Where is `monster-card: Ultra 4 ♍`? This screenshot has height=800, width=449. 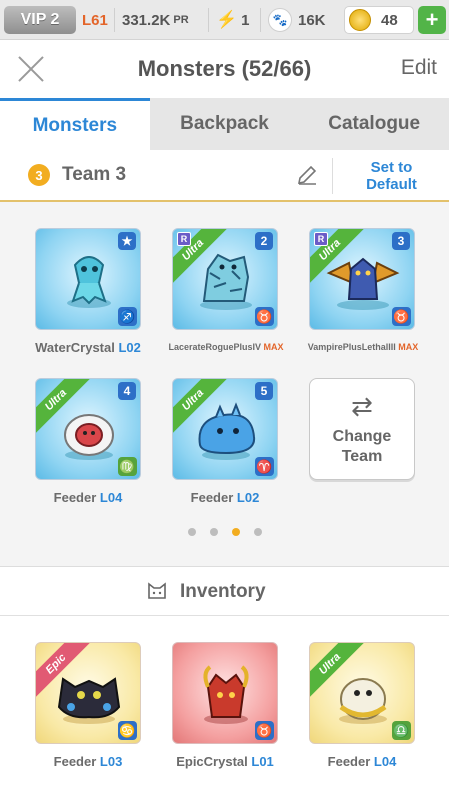
monster-card: Ultra 4 ♍ is located at coordinates (88, 429).